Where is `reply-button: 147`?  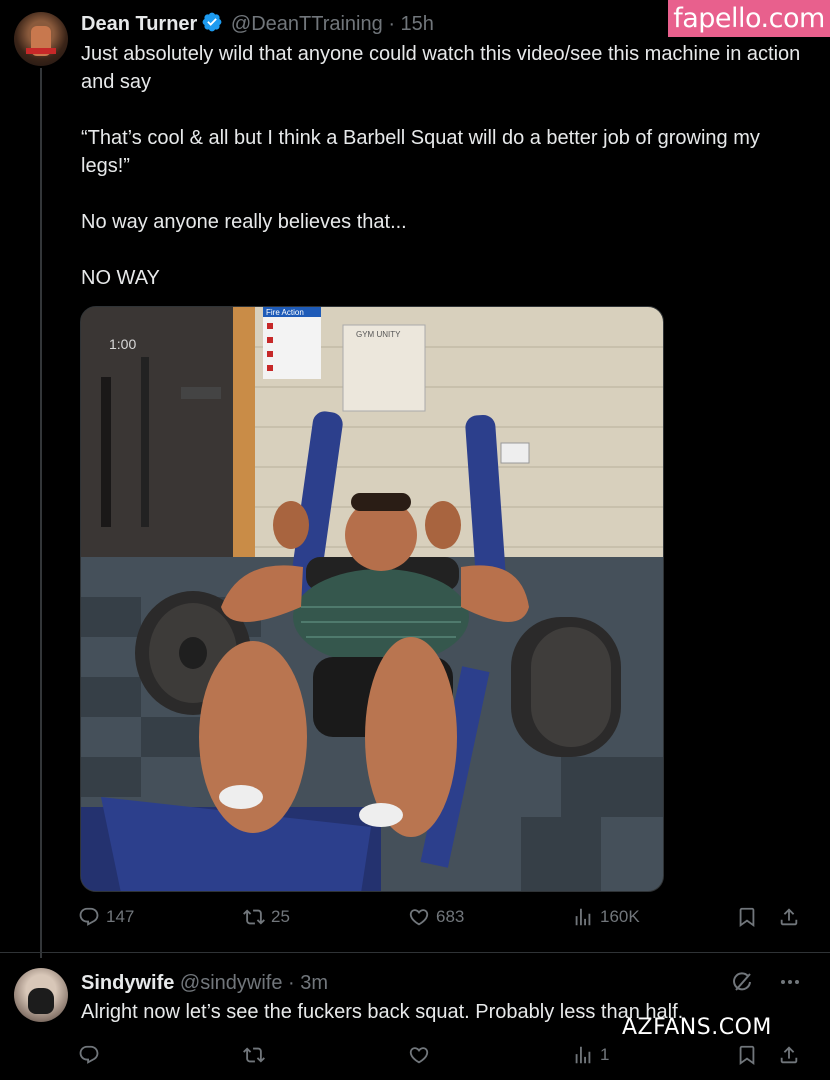
reply-button: 147 is located at coordinates (106, 917).